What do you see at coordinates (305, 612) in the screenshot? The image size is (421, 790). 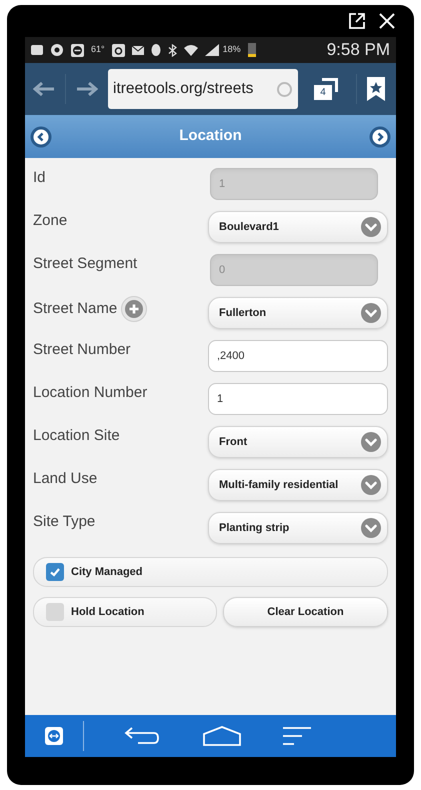 I see `clear-location-button: Clear Location` at bounding box center [305, 612].